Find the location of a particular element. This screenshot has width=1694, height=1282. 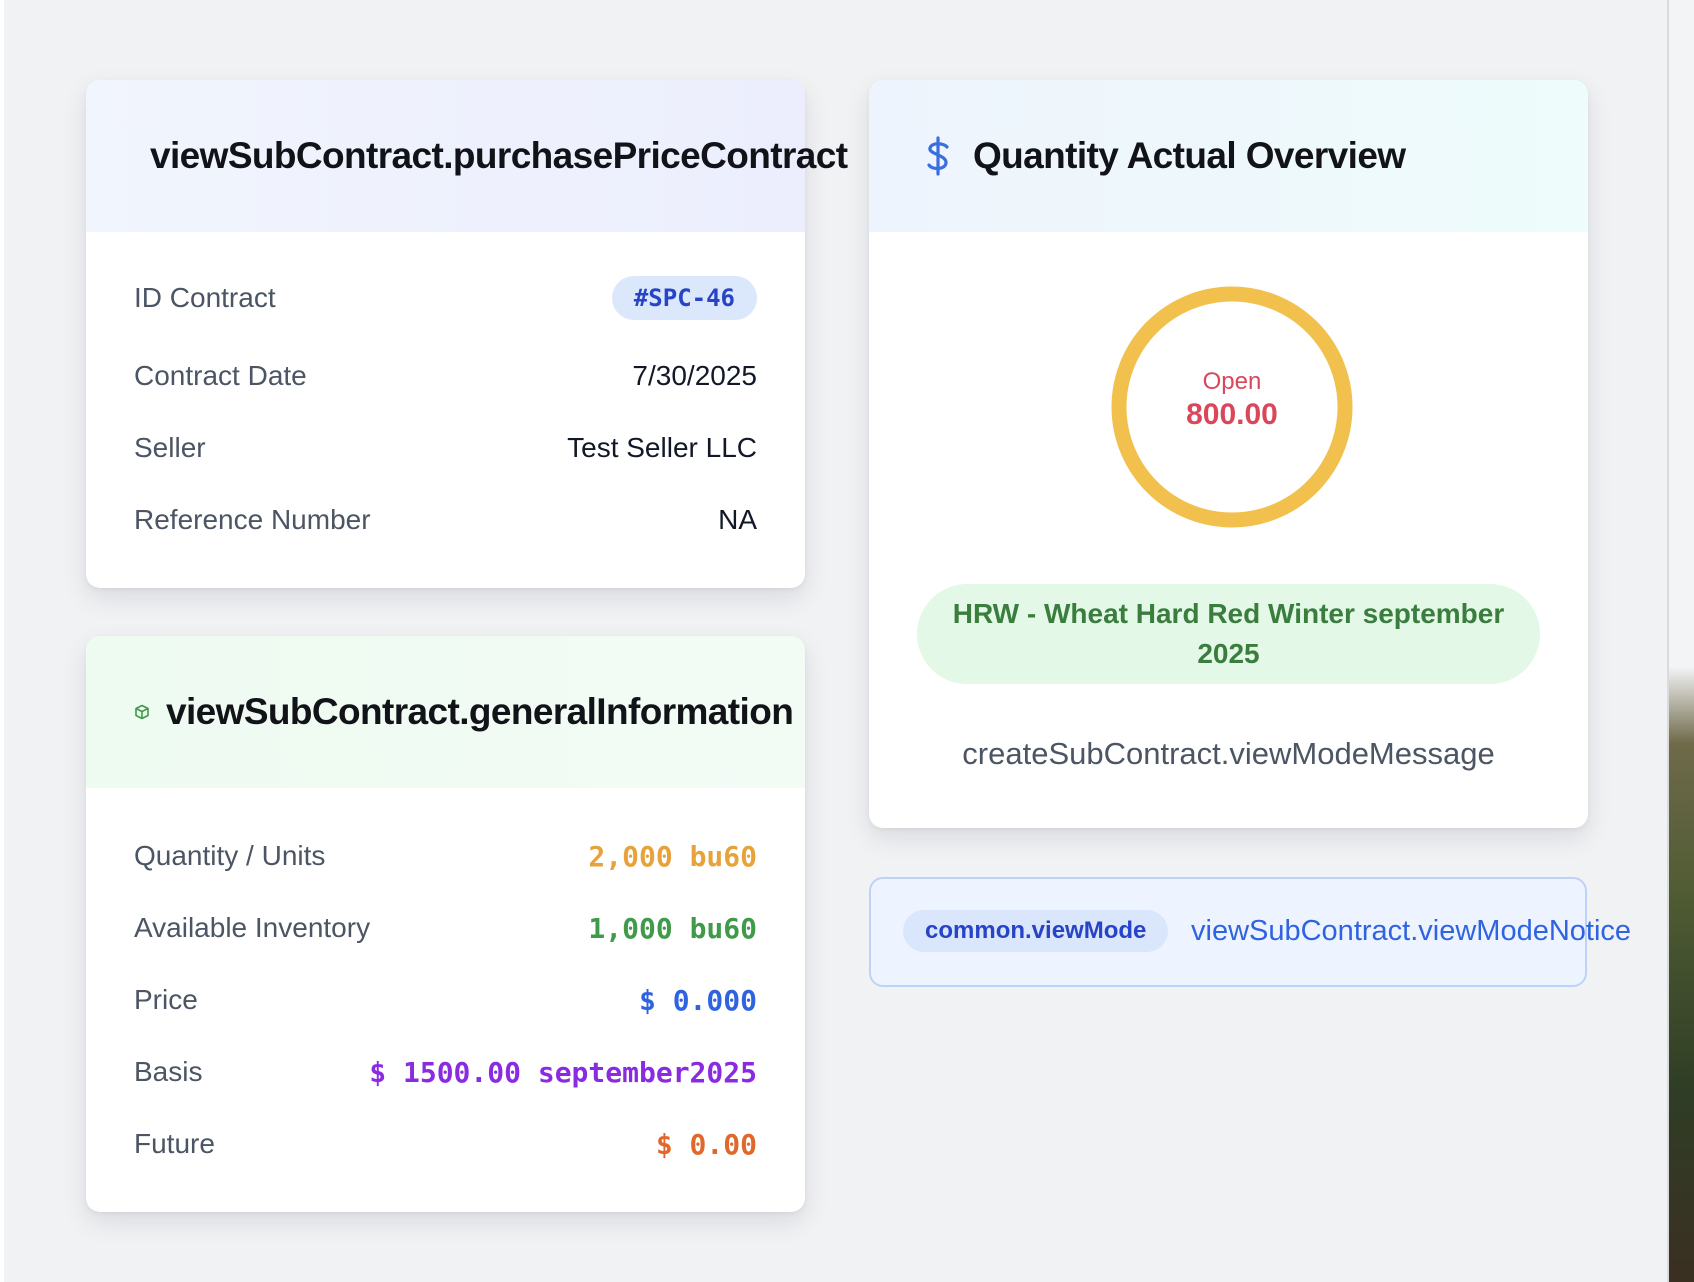

inventory-value: 1,000 bu60 is located at coordinates (672, 928).